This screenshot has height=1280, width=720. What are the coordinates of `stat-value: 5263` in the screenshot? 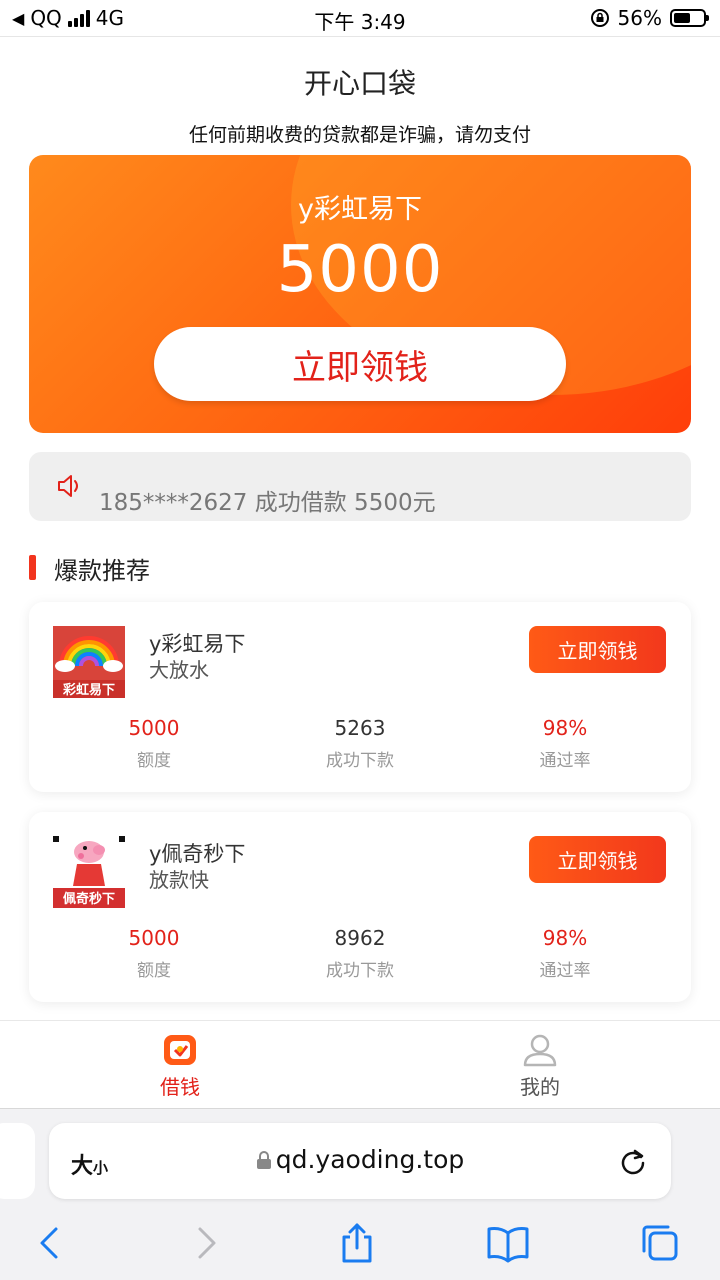 It's located at (360, 728).